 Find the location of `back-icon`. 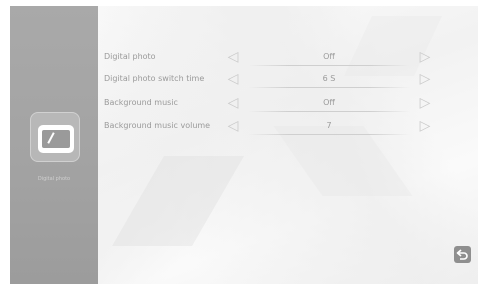

back-icon is located at coordinates (462, 254).